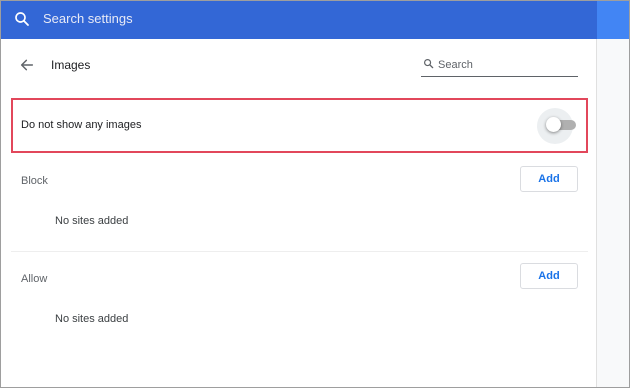  What do you see at coordinates (299, 251) in the screenshot?
I see `section-divider` at bounding box center [299, 251].